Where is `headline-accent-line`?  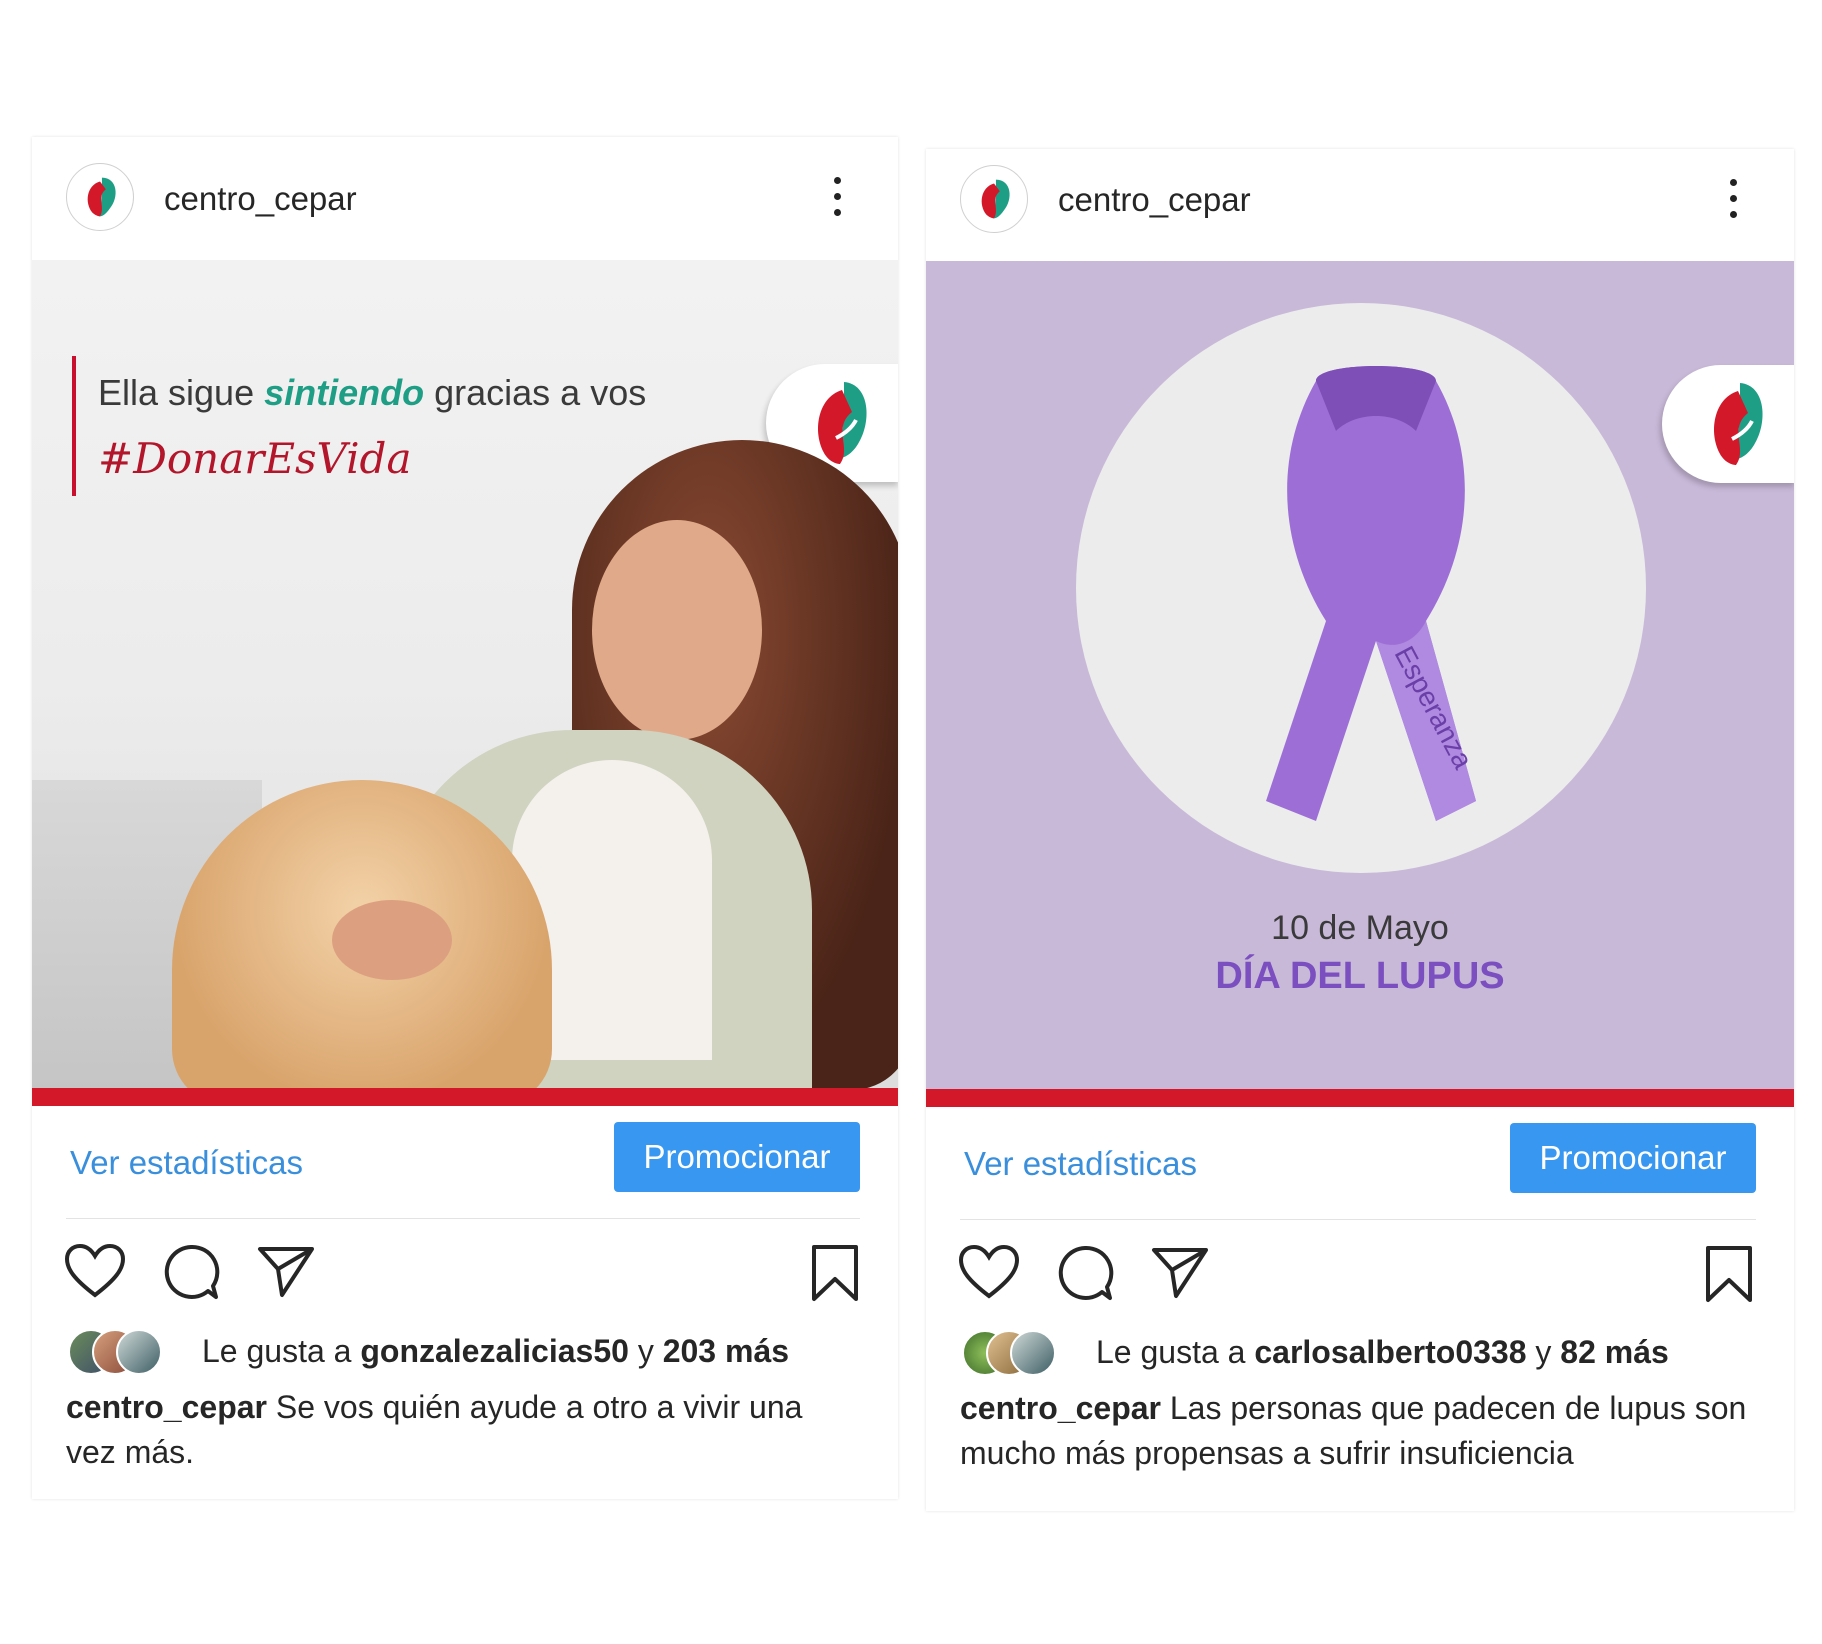 headline-accent-line is located at coordinates (74, 426).